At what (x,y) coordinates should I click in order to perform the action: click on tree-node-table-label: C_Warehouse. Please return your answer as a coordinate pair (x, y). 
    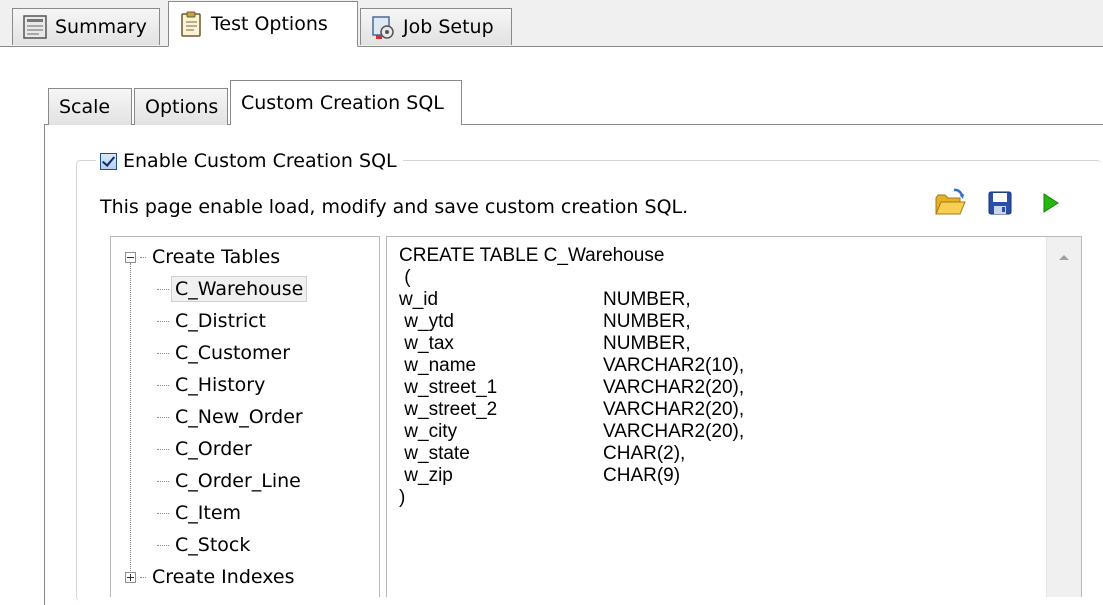
    Looking at the image, I should click on (239, 289).